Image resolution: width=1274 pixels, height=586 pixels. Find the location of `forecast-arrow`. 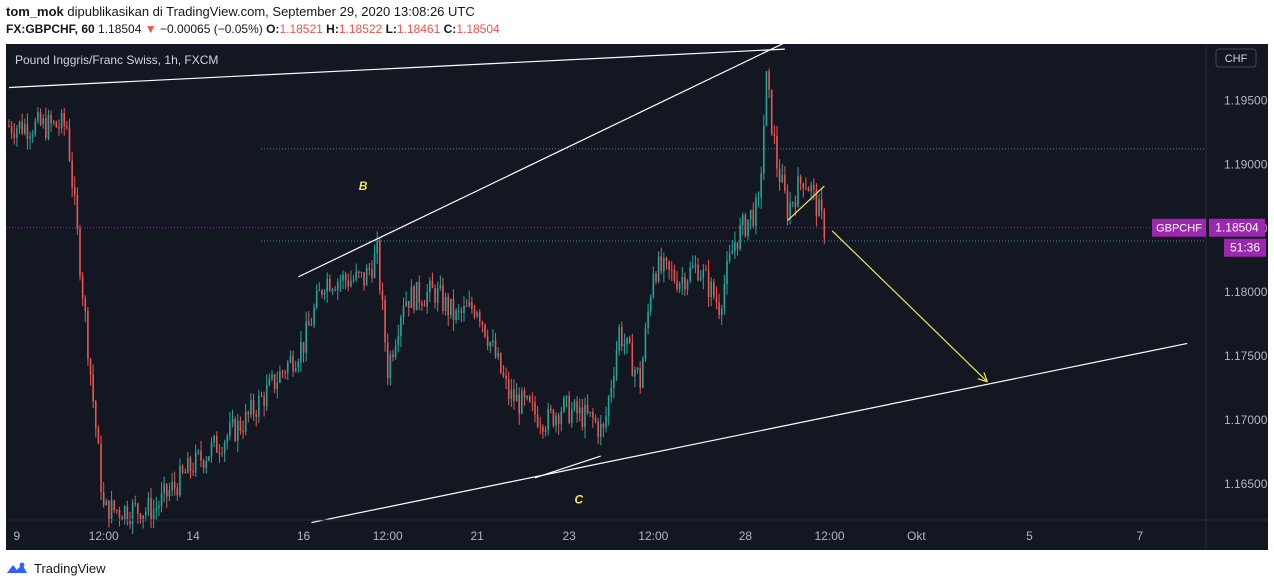

forecast-arrow is located at coordinates (909, 306).